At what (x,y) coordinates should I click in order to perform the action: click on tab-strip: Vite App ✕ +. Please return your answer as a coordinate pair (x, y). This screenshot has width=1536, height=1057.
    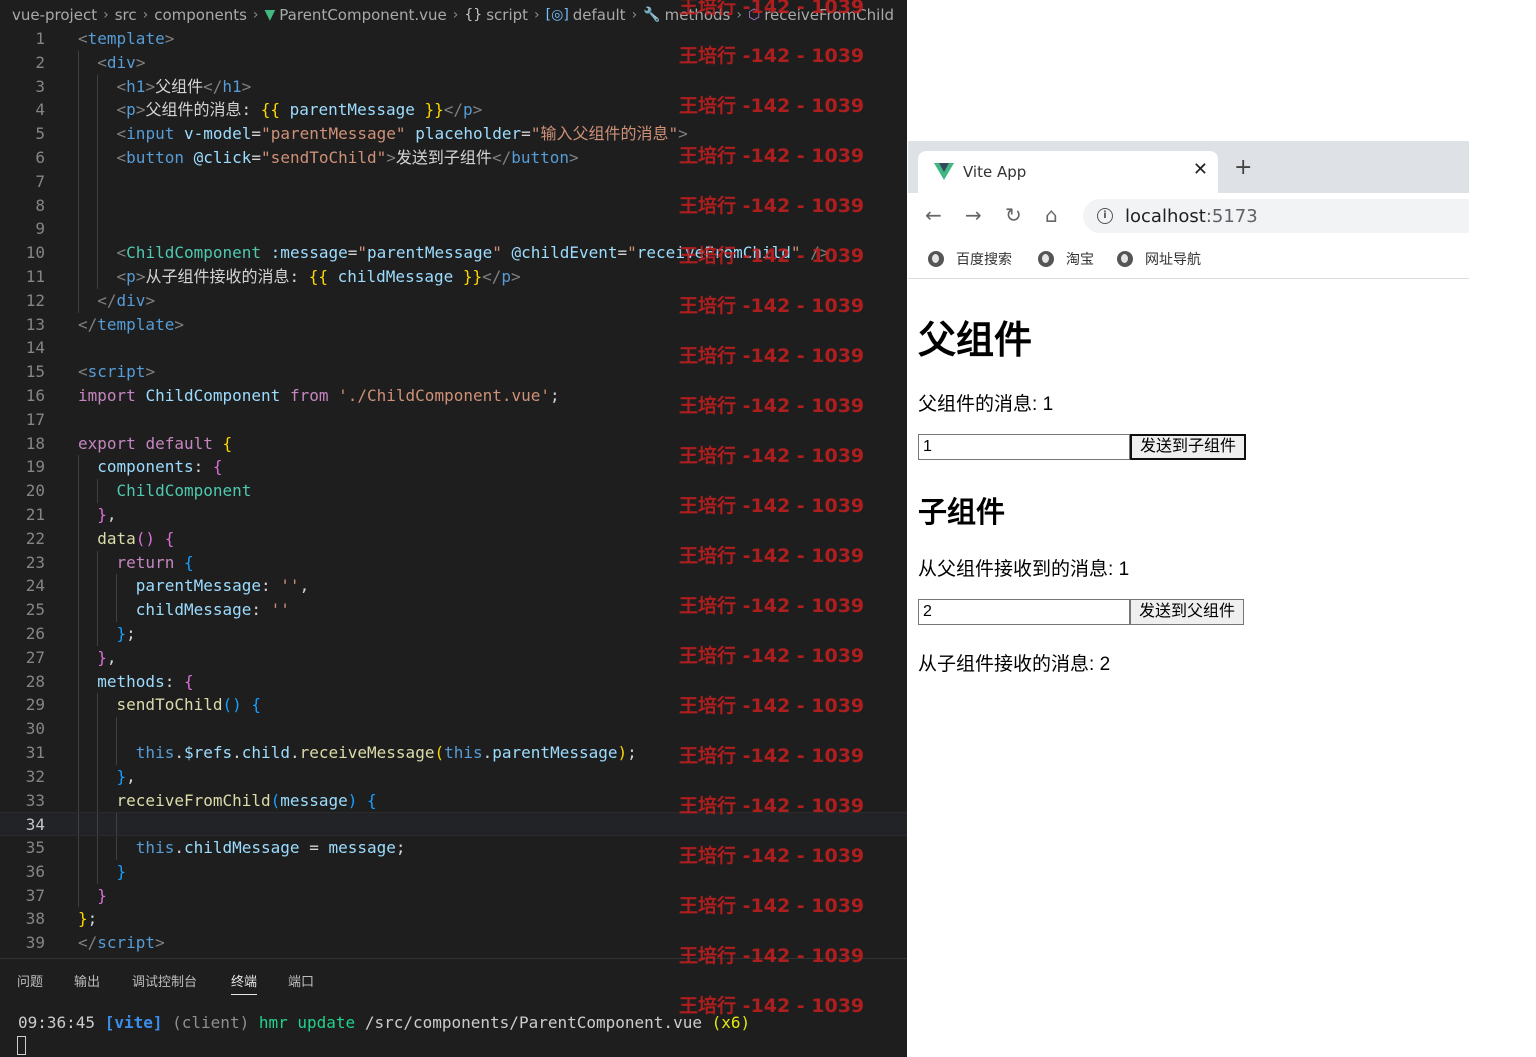
    Looking at the image, I should click on (1188, 167).